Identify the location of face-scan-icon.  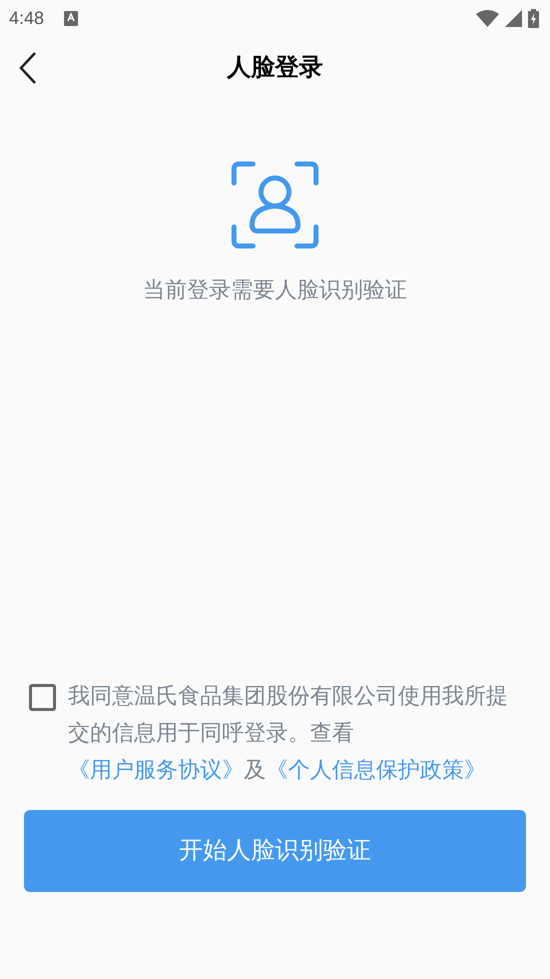
(275, 205).